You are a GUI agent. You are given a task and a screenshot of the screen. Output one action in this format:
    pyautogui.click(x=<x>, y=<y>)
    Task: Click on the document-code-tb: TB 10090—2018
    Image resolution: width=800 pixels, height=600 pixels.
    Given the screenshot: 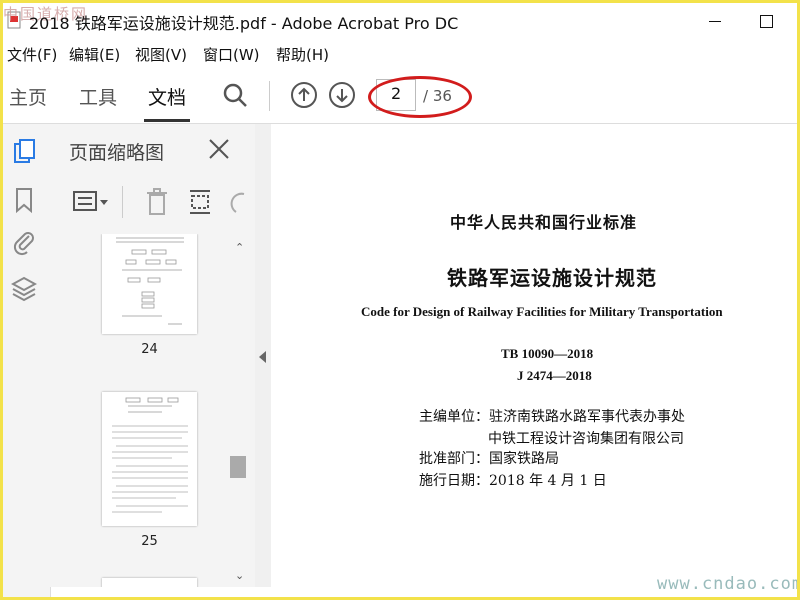 What is the action you would take?
    pyautogui.click(x=547, y=353)
    